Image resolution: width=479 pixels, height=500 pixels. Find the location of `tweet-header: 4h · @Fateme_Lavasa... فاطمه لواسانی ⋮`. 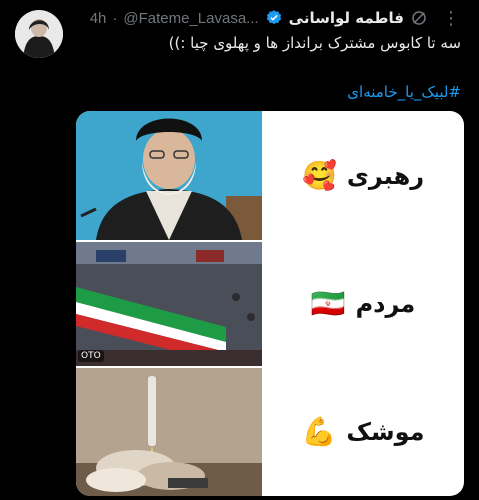

tweet-header: 4h · @Fateme_Lavasa... فاطمه لواسانی ⋮ is located at coordinates (275, 18).